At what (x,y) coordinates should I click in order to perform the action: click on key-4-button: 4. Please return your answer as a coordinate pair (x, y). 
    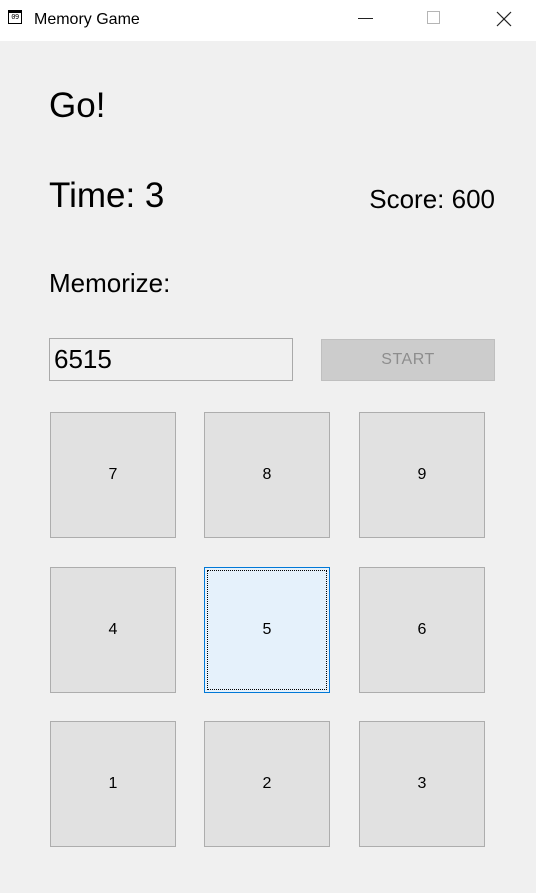
    Looking at the image, I should click on (113, 630).